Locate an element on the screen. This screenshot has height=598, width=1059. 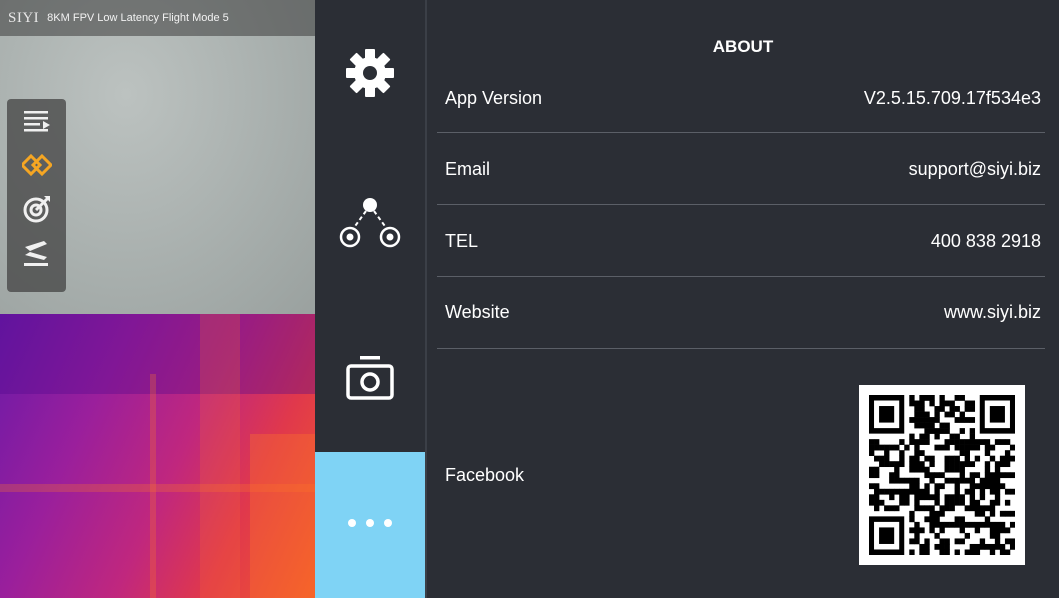
tool-panel is located at coordinates (36, 195).